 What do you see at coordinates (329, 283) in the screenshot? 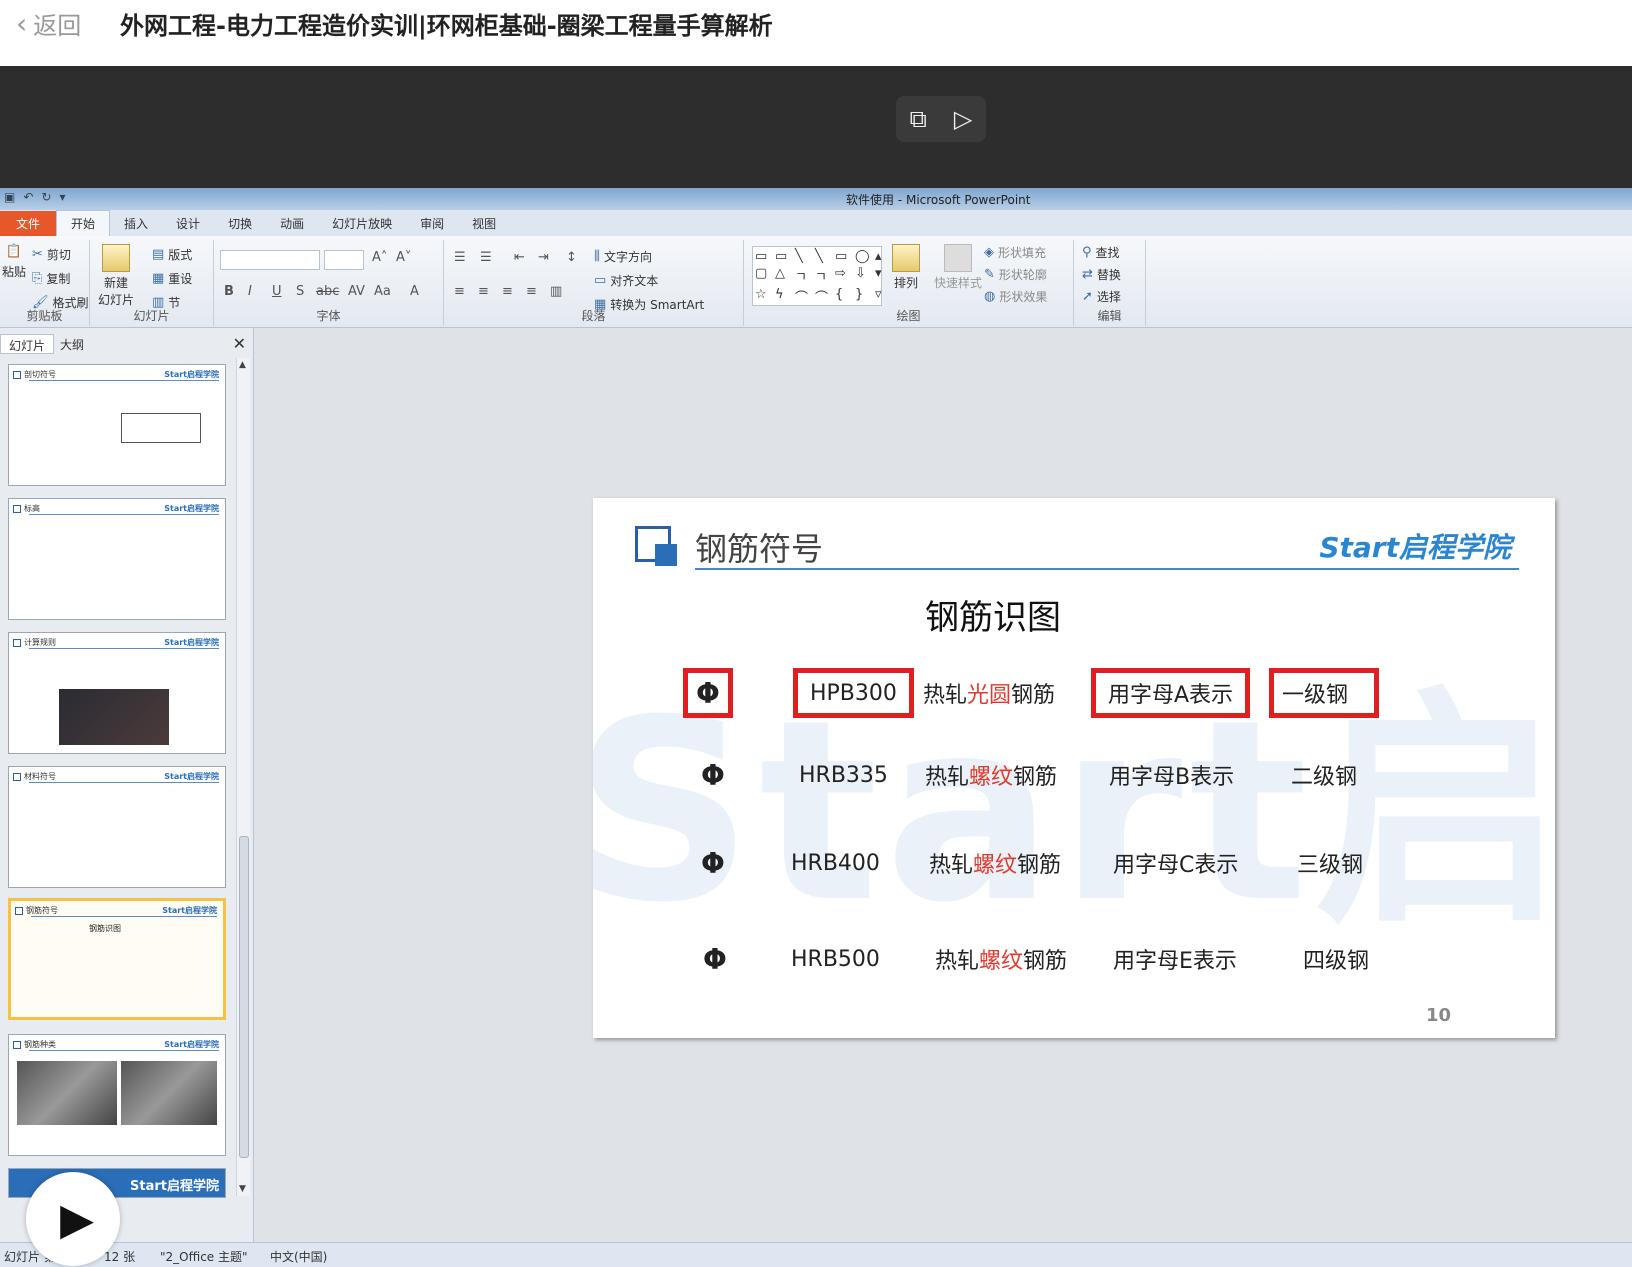
I see `group-font: A˄ A˅ B I U S abc AV Aa A 字体` at bounding box center [329, 283].